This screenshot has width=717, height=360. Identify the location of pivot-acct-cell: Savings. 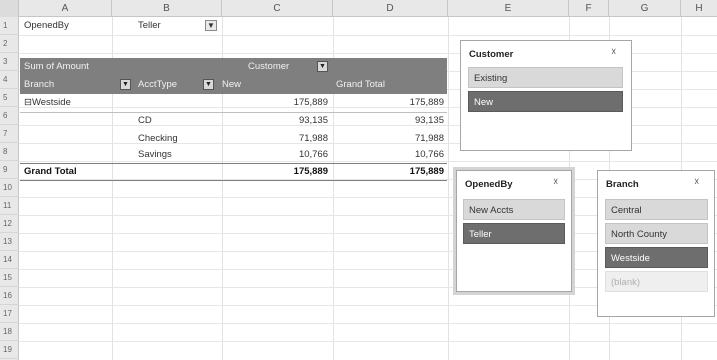
(178, 155).